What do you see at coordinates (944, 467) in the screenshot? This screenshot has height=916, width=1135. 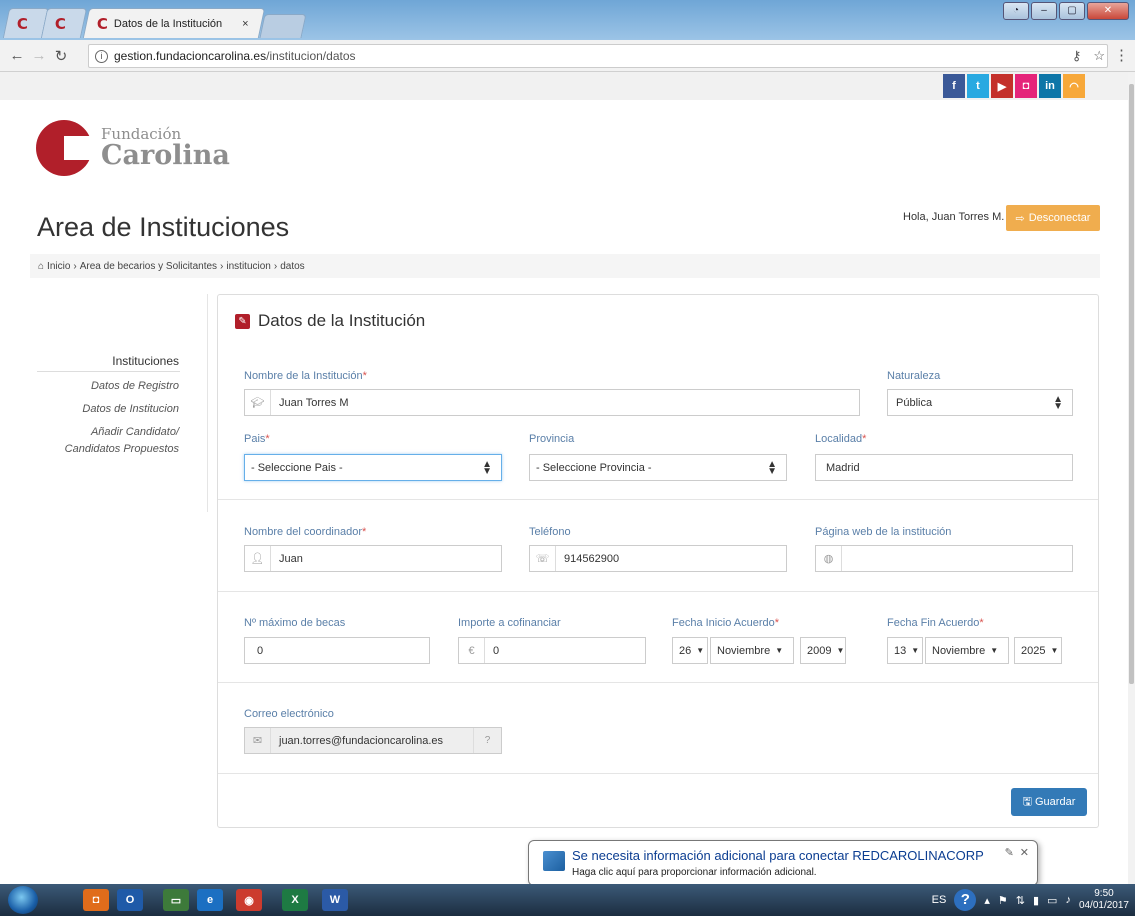 I see `localidad-input: Madrid` at bounding box center [944, 467].